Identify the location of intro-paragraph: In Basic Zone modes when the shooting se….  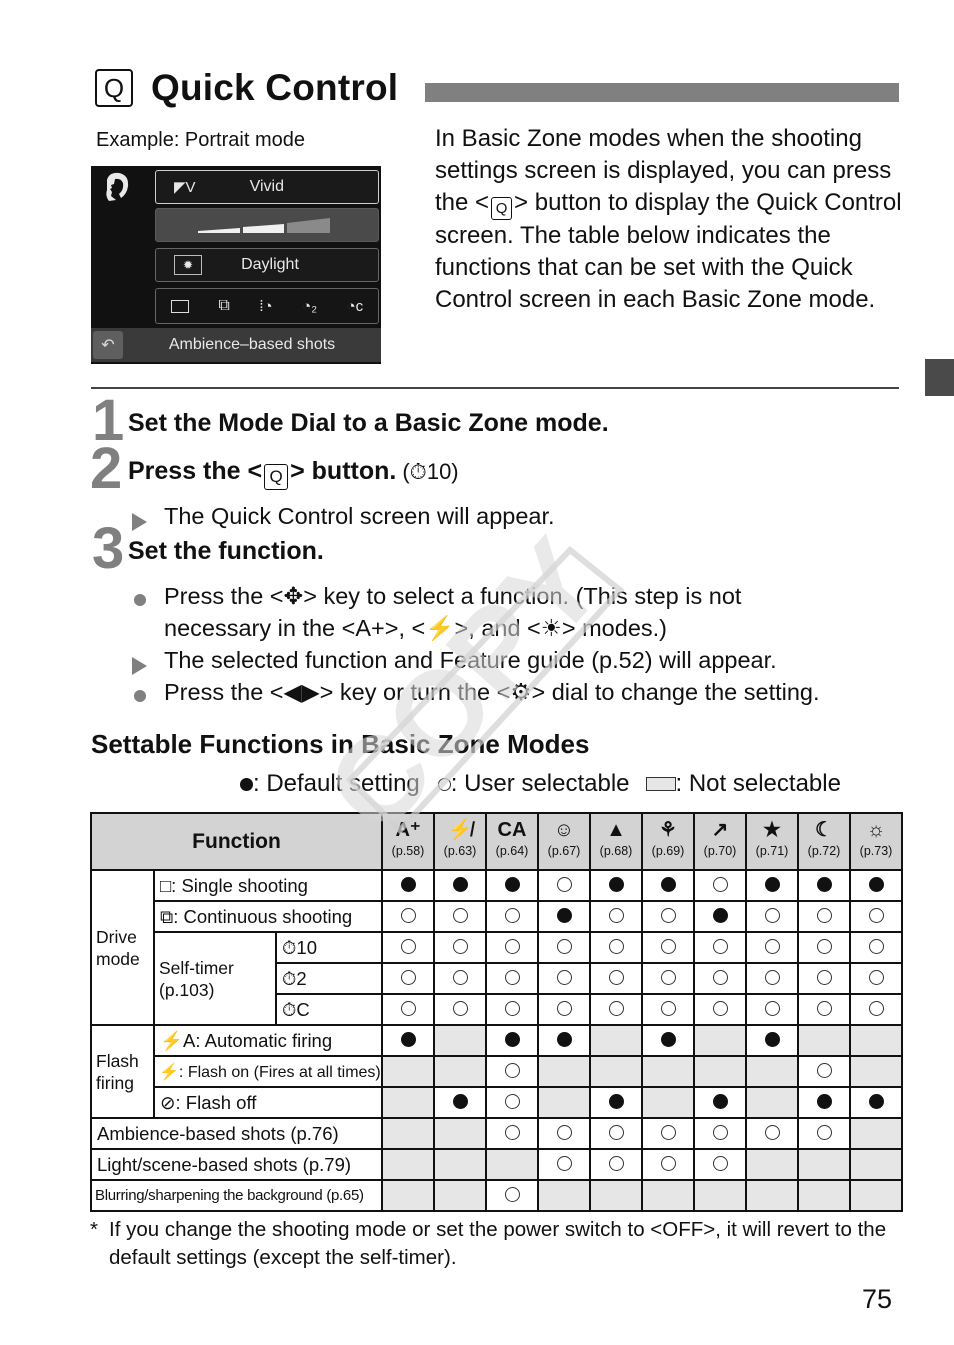
(670, 219).